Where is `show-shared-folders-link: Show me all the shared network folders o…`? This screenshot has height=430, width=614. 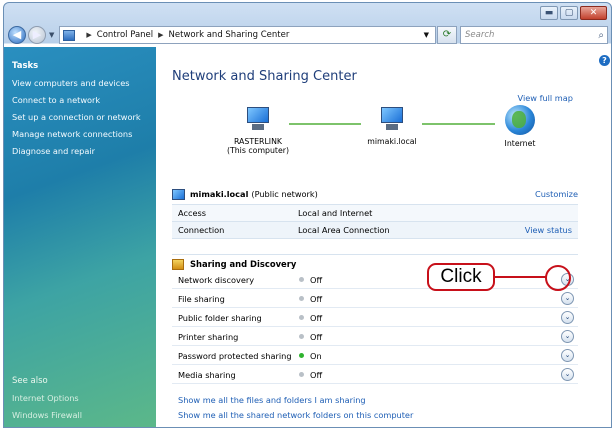 show-shared-folders-link: Show me all the shared network folders o… is located at coordinates (295, 415).